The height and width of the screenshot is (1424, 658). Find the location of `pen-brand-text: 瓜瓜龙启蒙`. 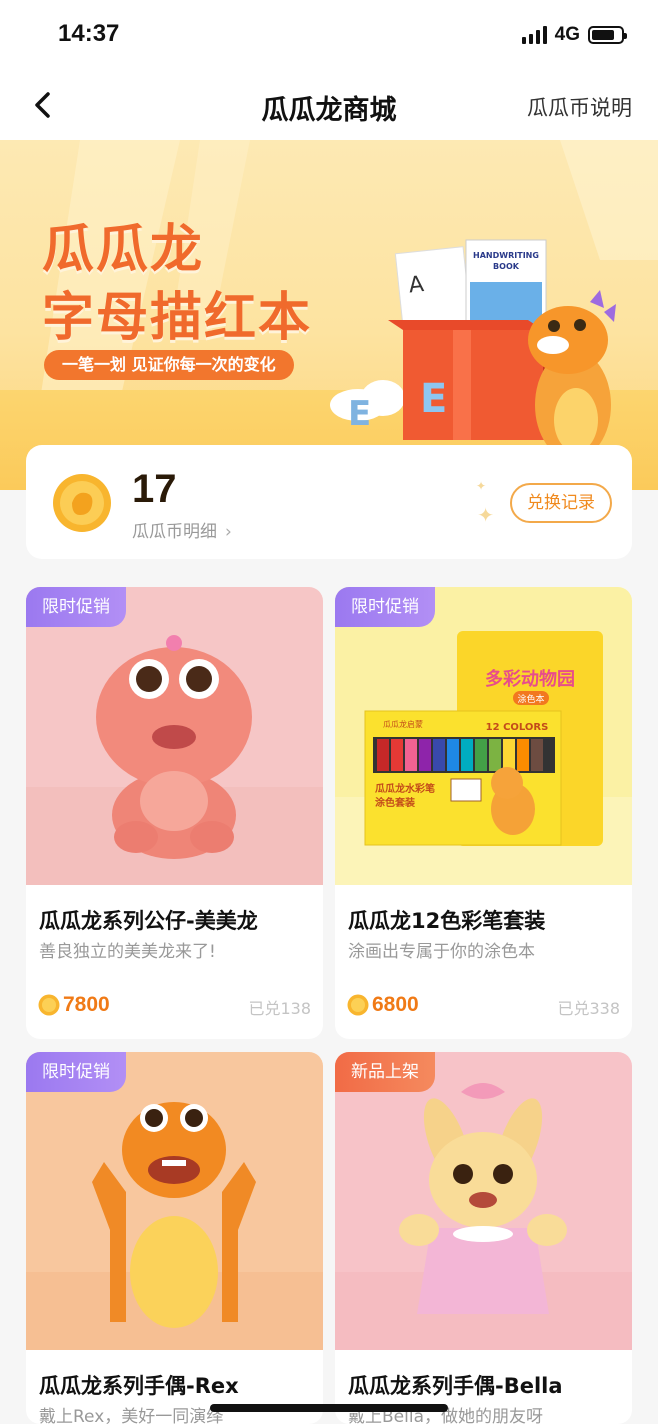

pen-brand-text: 瓜瓜龙启蒙 is located at coordinates (403, 724).